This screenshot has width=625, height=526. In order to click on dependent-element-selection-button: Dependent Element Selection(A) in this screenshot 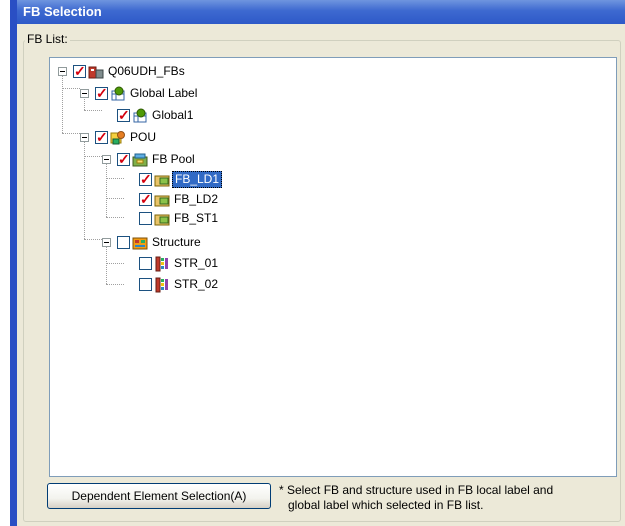, I will do `click(159, 496)`.